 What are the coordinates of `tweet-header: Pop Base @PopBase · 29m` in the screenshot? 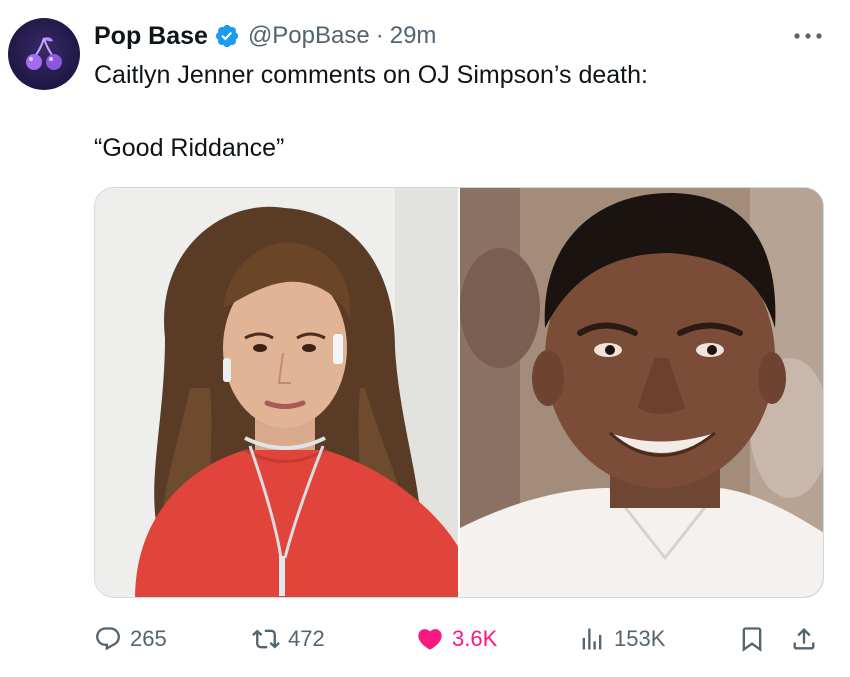 It's located at (265, 36).